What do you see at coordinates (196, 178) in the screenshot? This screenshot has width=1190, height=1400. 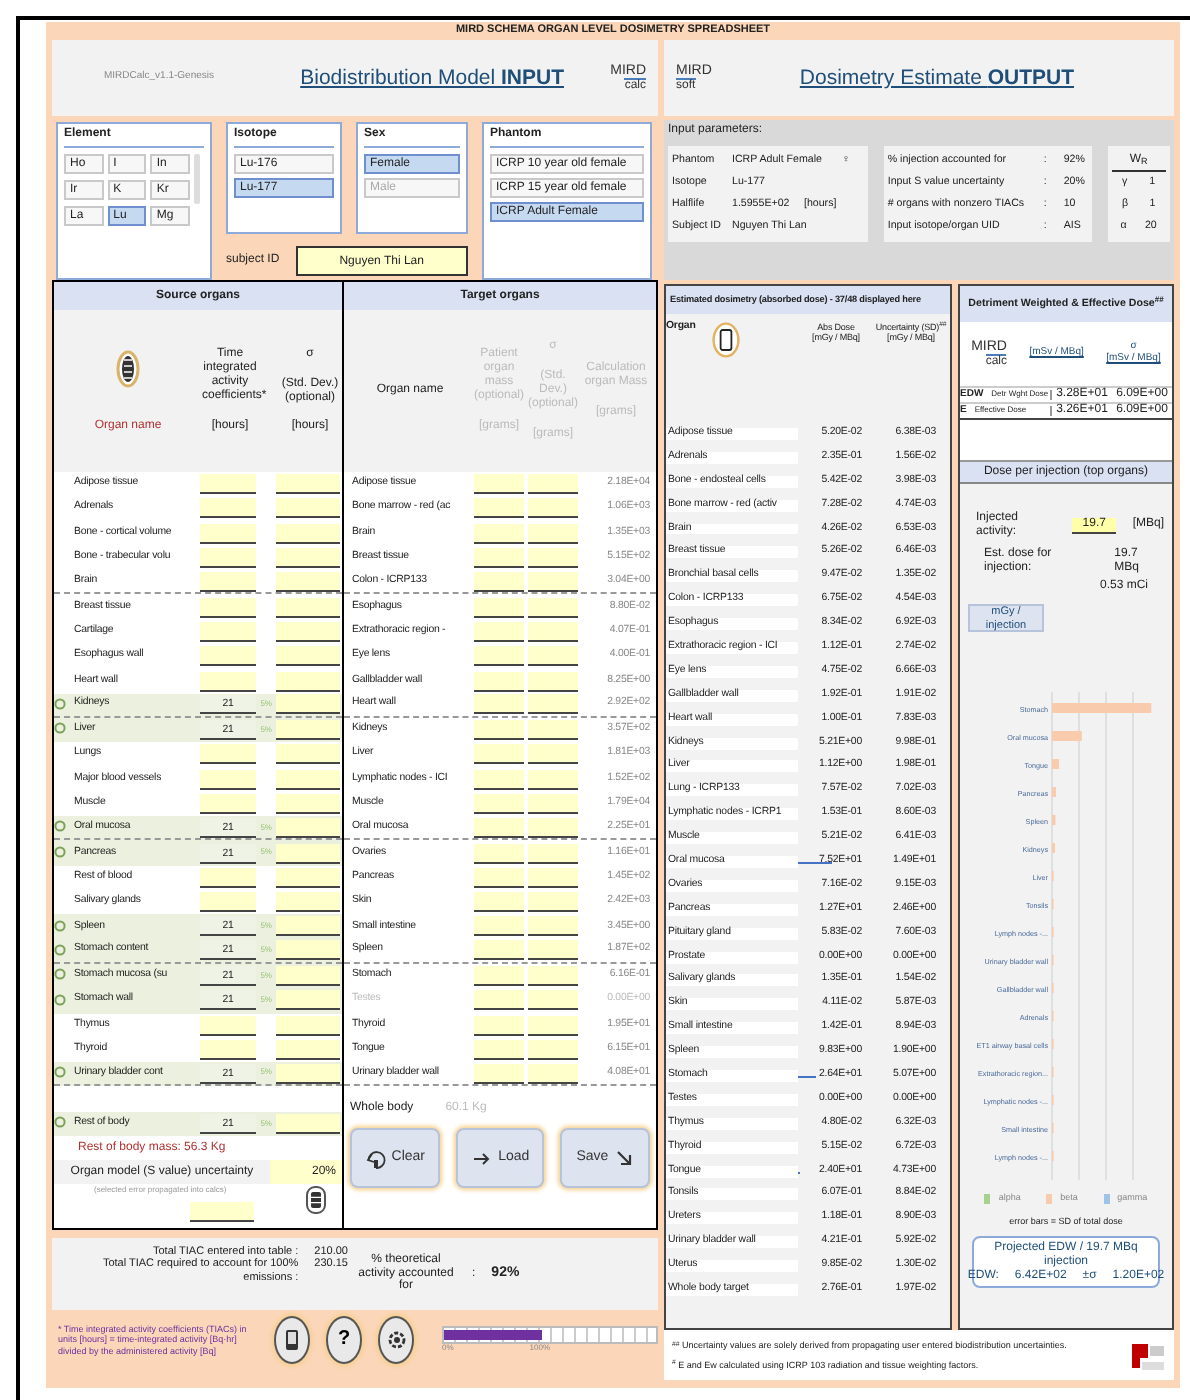 I see `scrollbar` at bounding box center [196, 178].